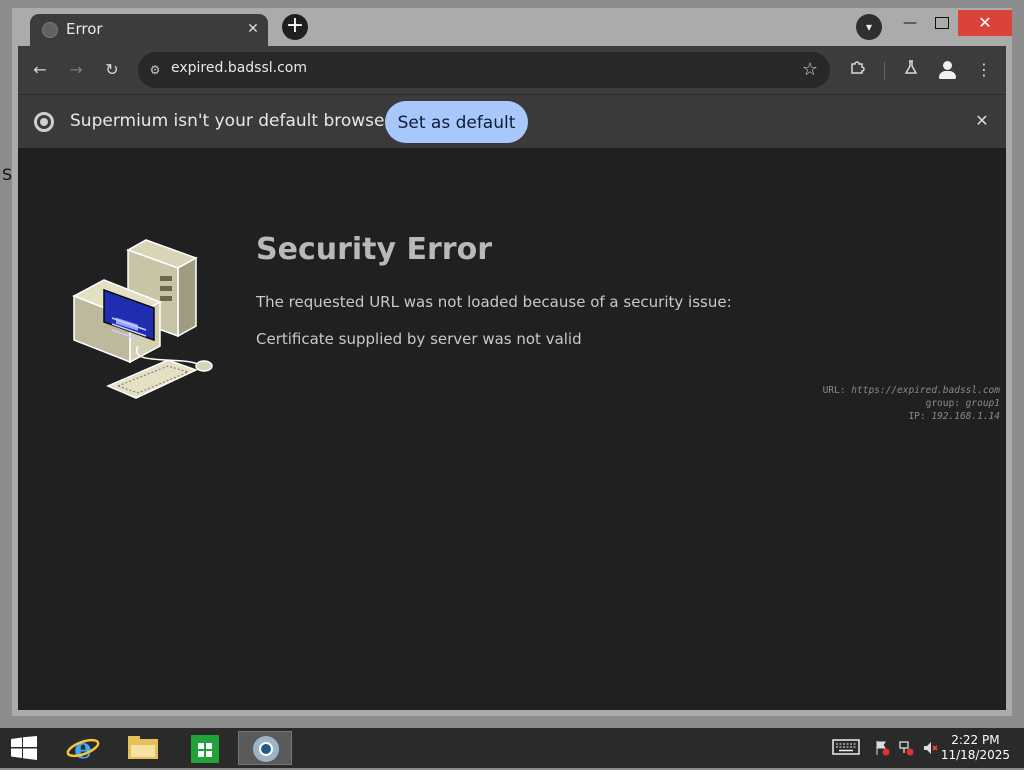  What do you see at coordinates (834, 390) in the screenshot?
I see `meta-url-label: URL:` at bounding box center [834, 390].